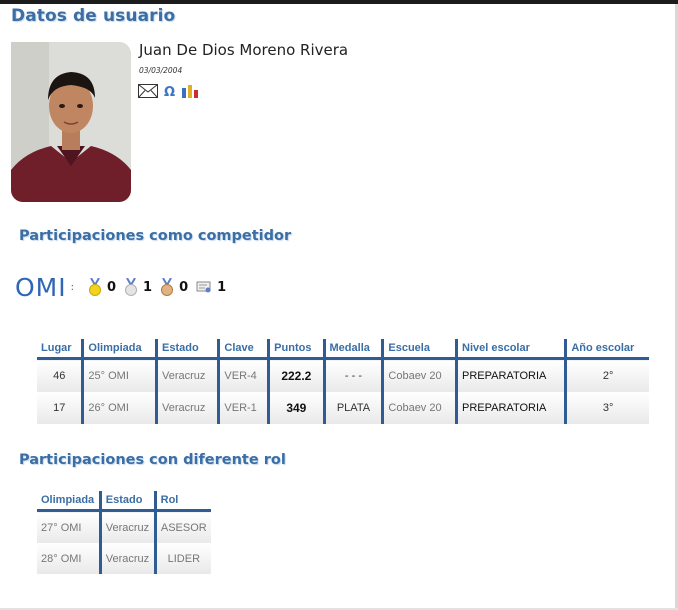 This screenshot has width=678, height=610. I want to click on cell-olimpiada: 25° OMI, so click(119, 375).